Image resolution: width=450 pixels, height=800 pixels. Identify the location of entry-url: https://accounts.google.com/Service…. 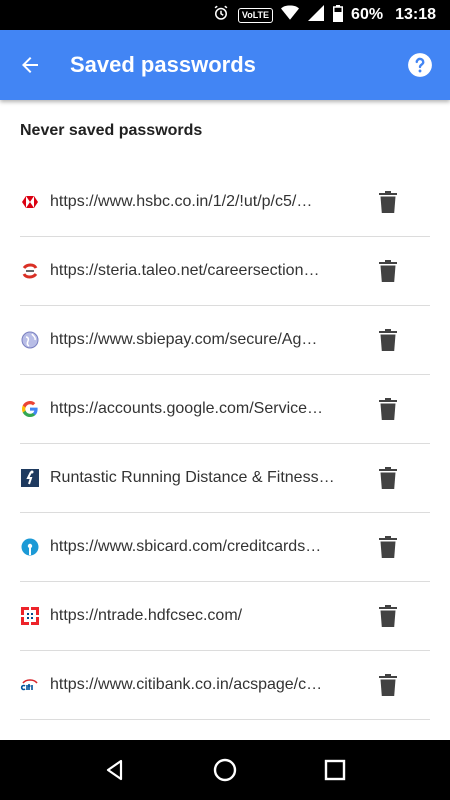
(187, 408).